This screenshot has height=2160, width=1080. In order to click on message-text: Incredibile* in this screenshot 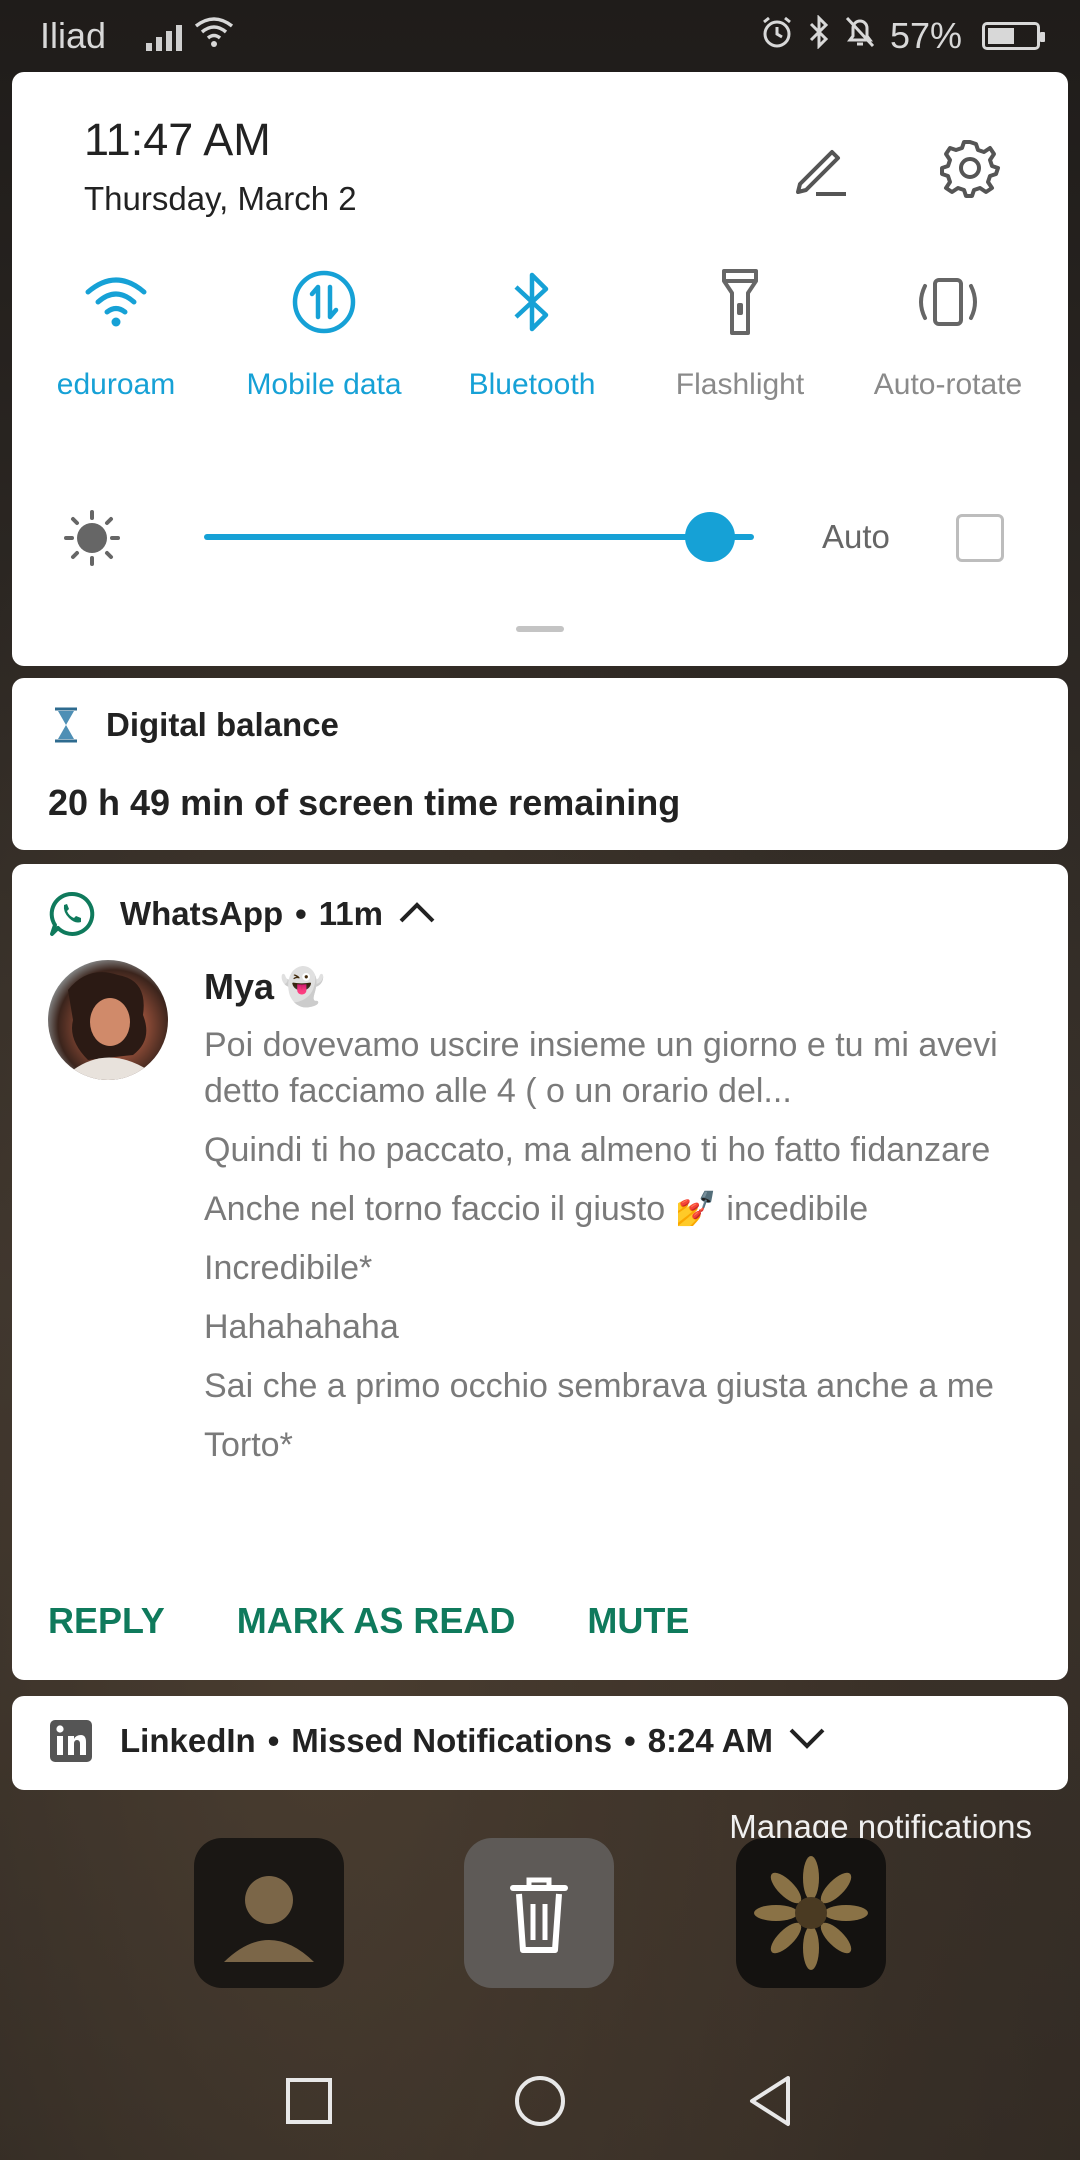, I will do `click(288, 1268)`.